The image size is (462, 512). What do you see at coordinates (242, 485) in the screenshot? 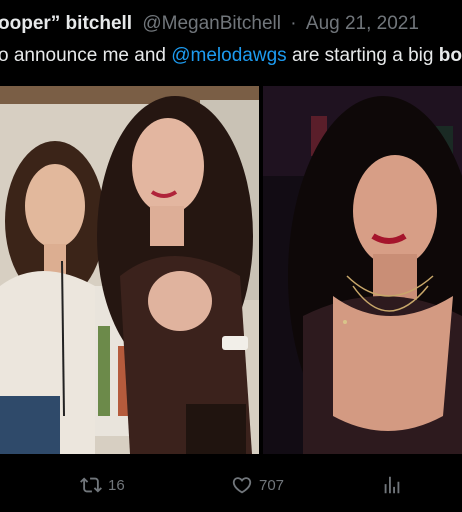
I see `heart-icon` at bounding box center [242, 485].